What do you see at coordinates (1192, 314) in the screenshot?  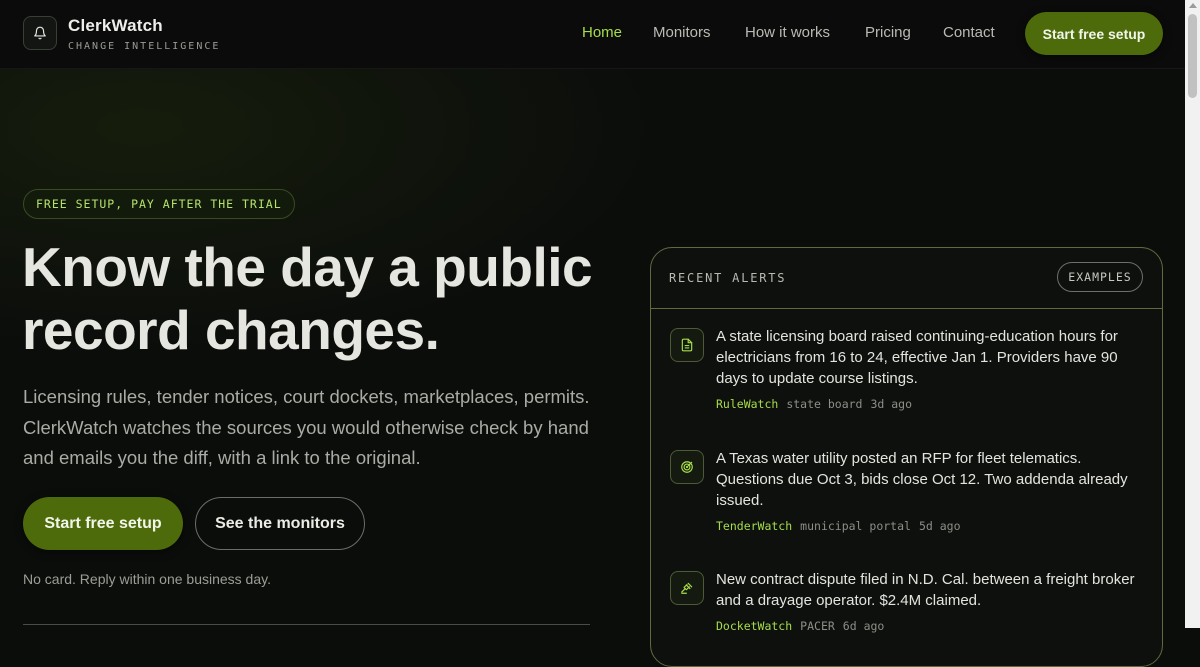 I see `page-scrollbar` at bounding box center [1192, 314].